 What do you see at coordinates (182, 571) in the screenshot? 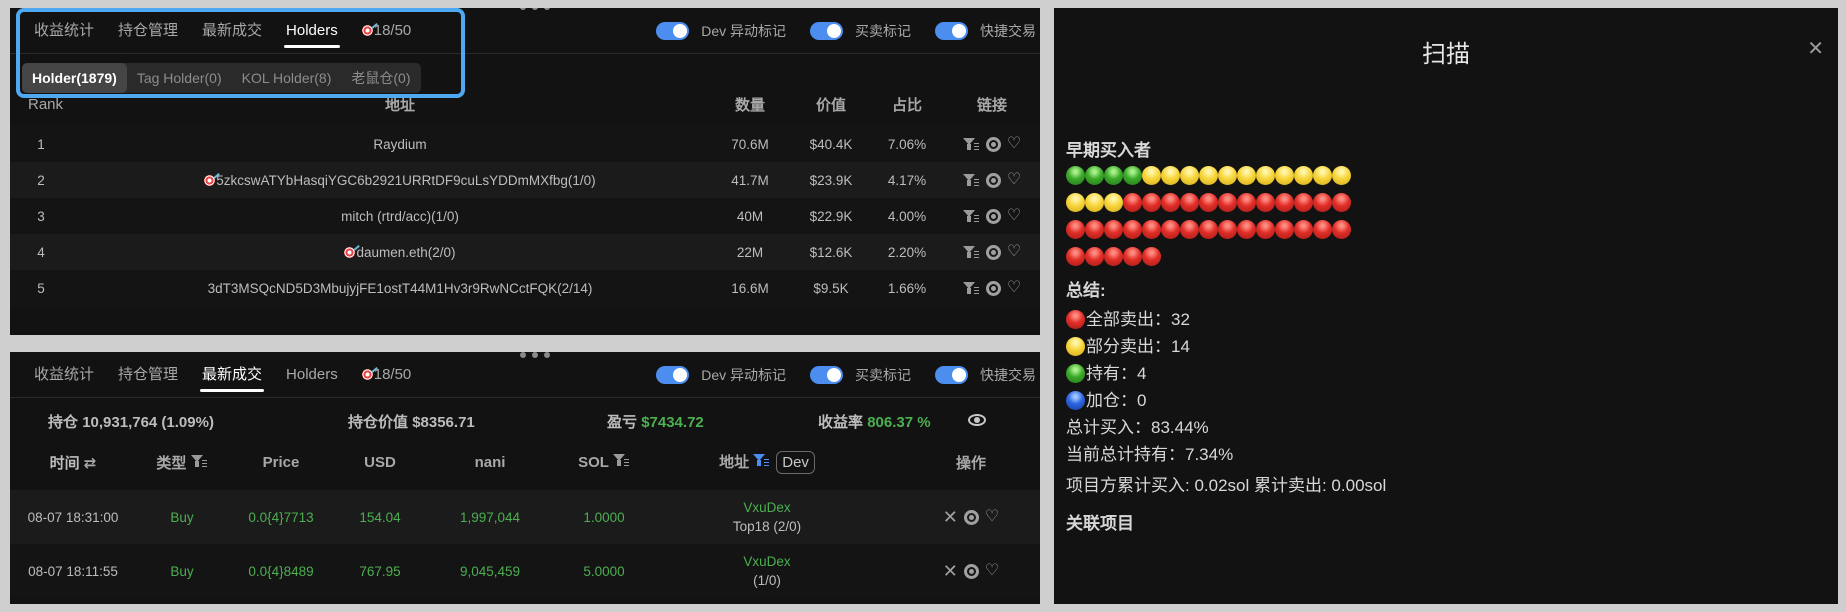
I see `trade-type: Buy` at bounding box center [182, 571].